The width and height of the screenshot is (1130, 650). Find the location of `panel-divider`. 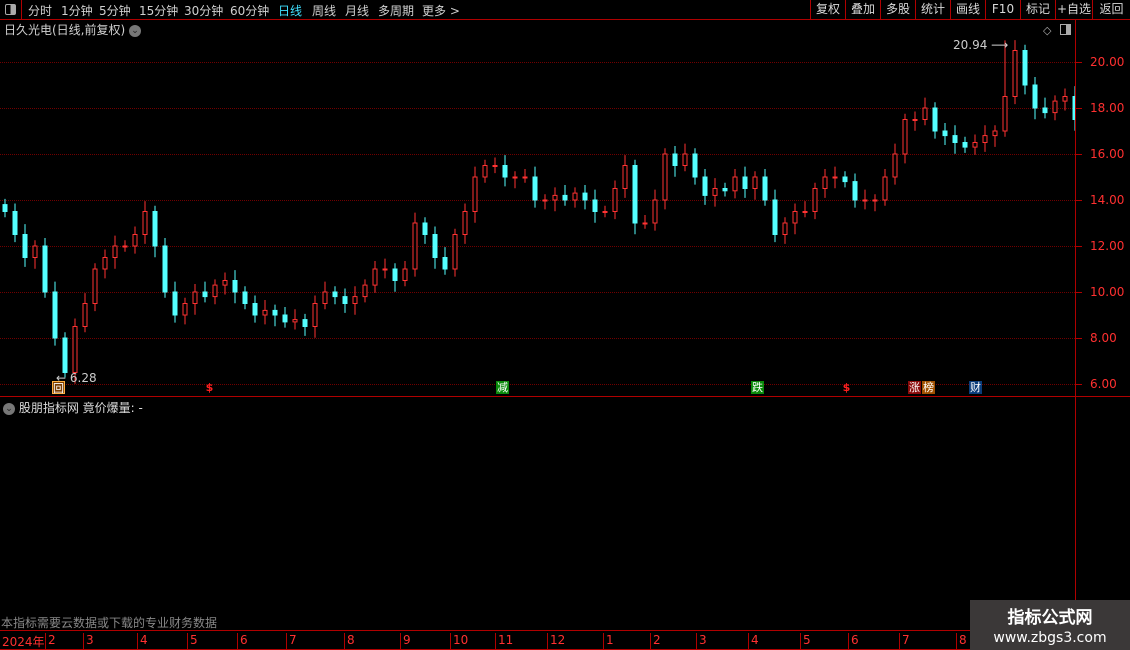

panel-divider is located at coordinates (565, 396).